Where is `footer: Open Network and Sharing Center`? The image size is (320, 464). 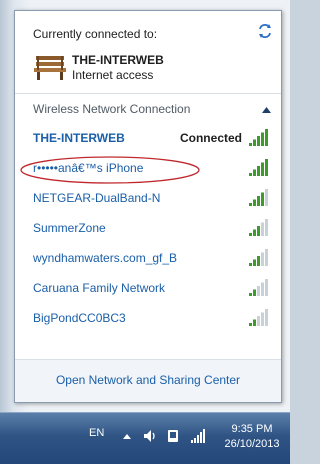
footer: Open Network and Sharing Center is located at coordinates (148, 380).